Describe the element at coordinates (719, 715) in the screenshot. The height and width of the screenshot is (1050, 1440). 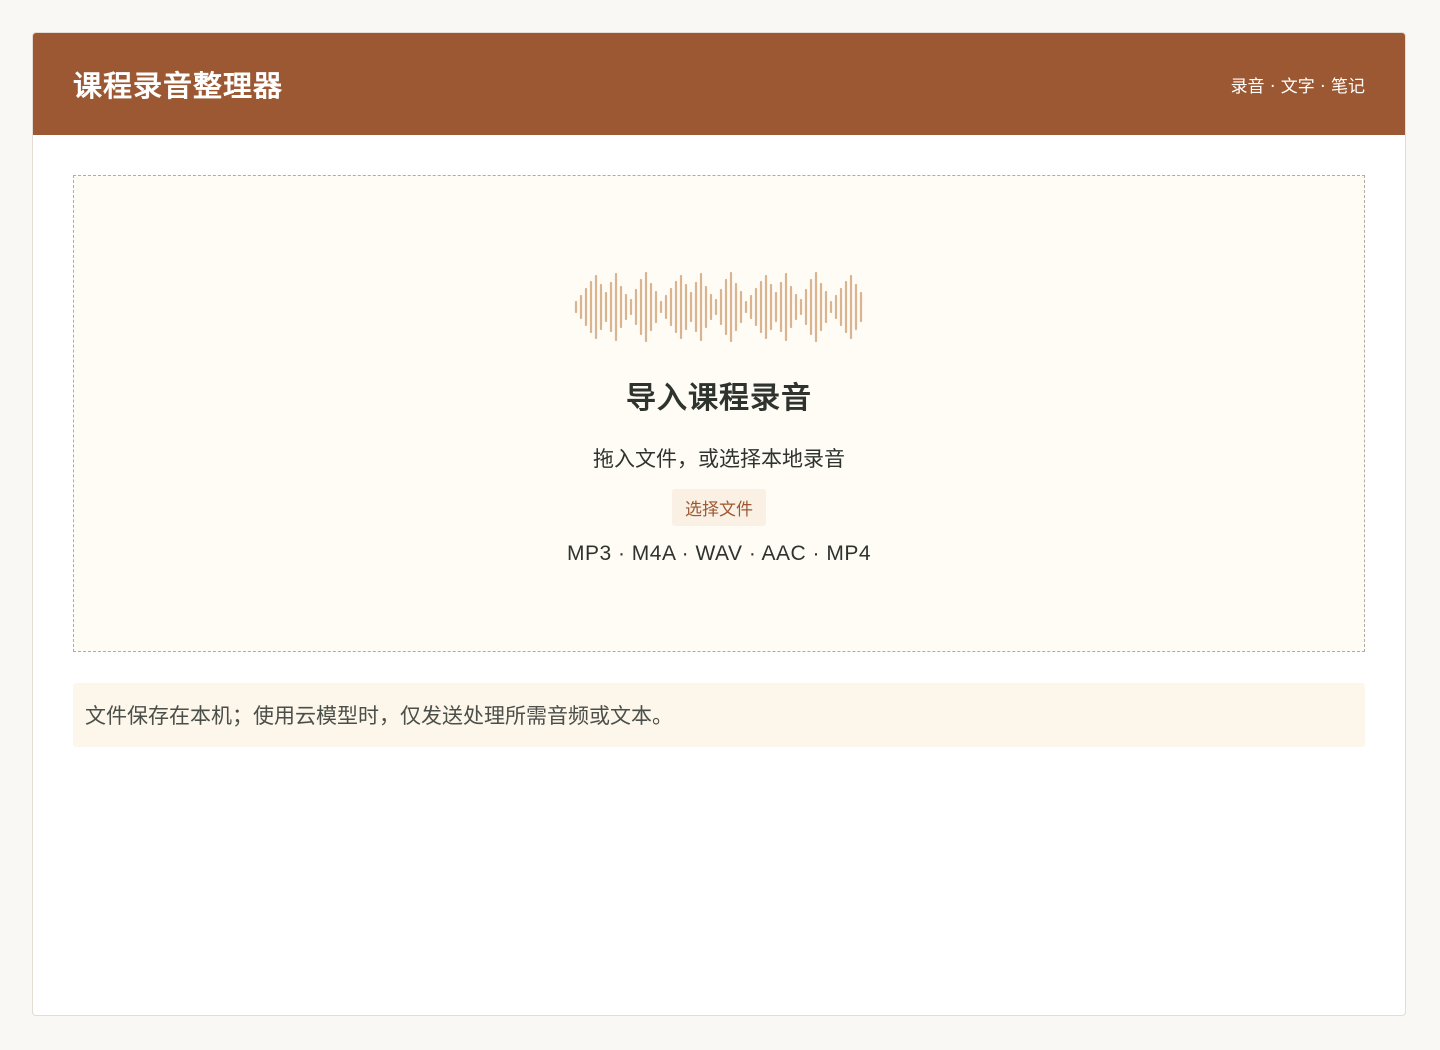
I see `privacy-notice: 文件保存在本机；使用云模型时，仅发送处理所需音频或文本。` at that location.